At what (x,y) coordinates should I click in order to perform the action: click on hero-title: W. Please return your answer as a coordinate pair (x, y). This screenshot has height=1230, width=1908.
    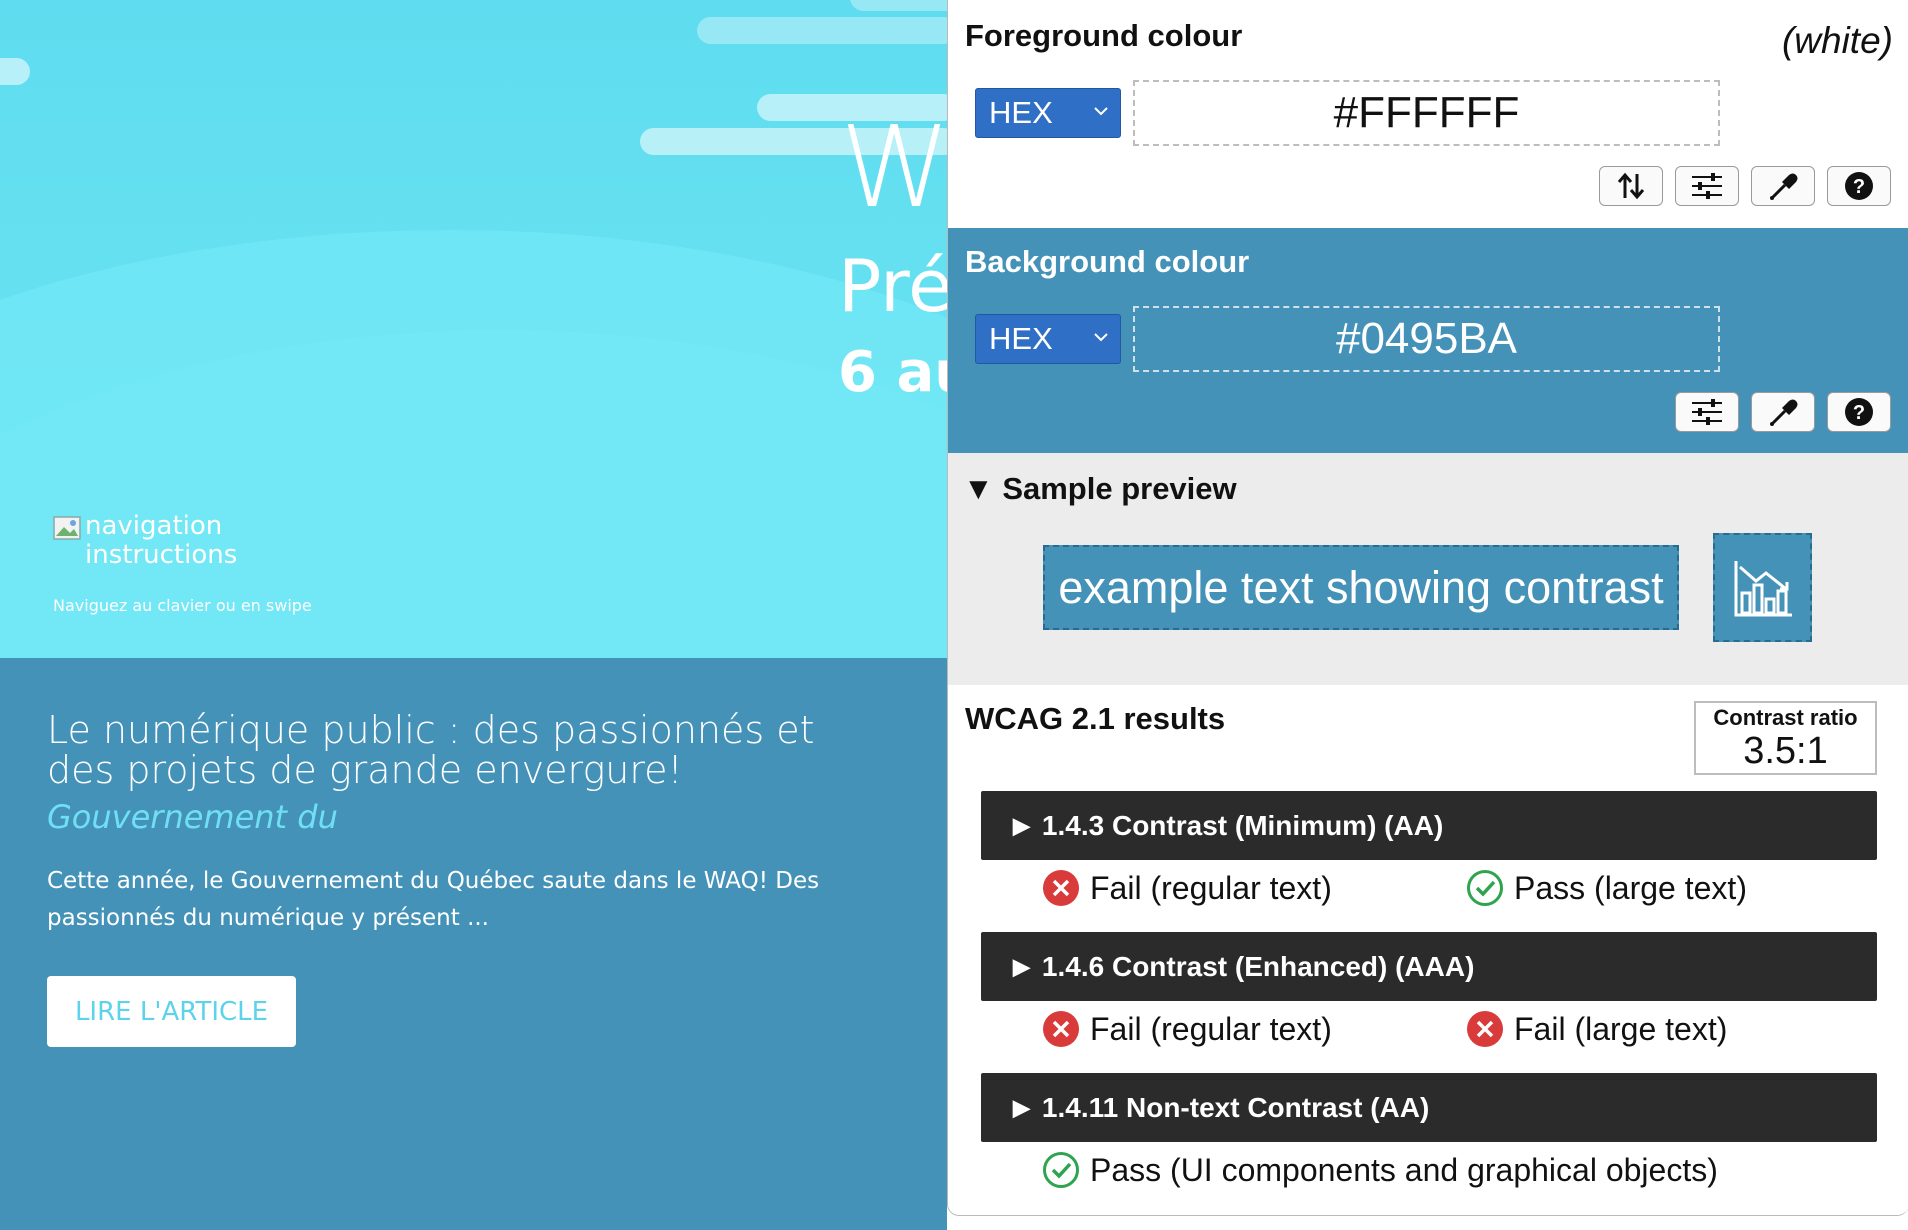
    Looking at the image, I should click on (893, 168).